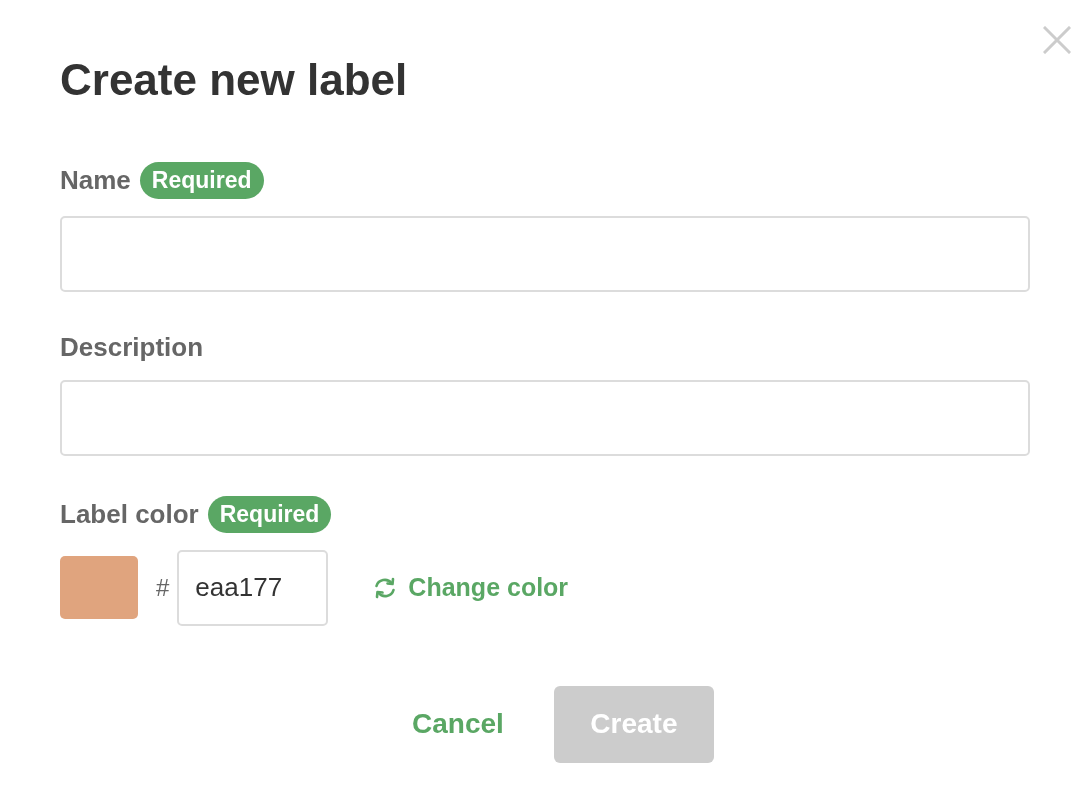 This screenshot has height=810, width=1088. Describe the element at coordinates (470, 588) in the screenshot. I see `change-color-link: Change color` at that location.